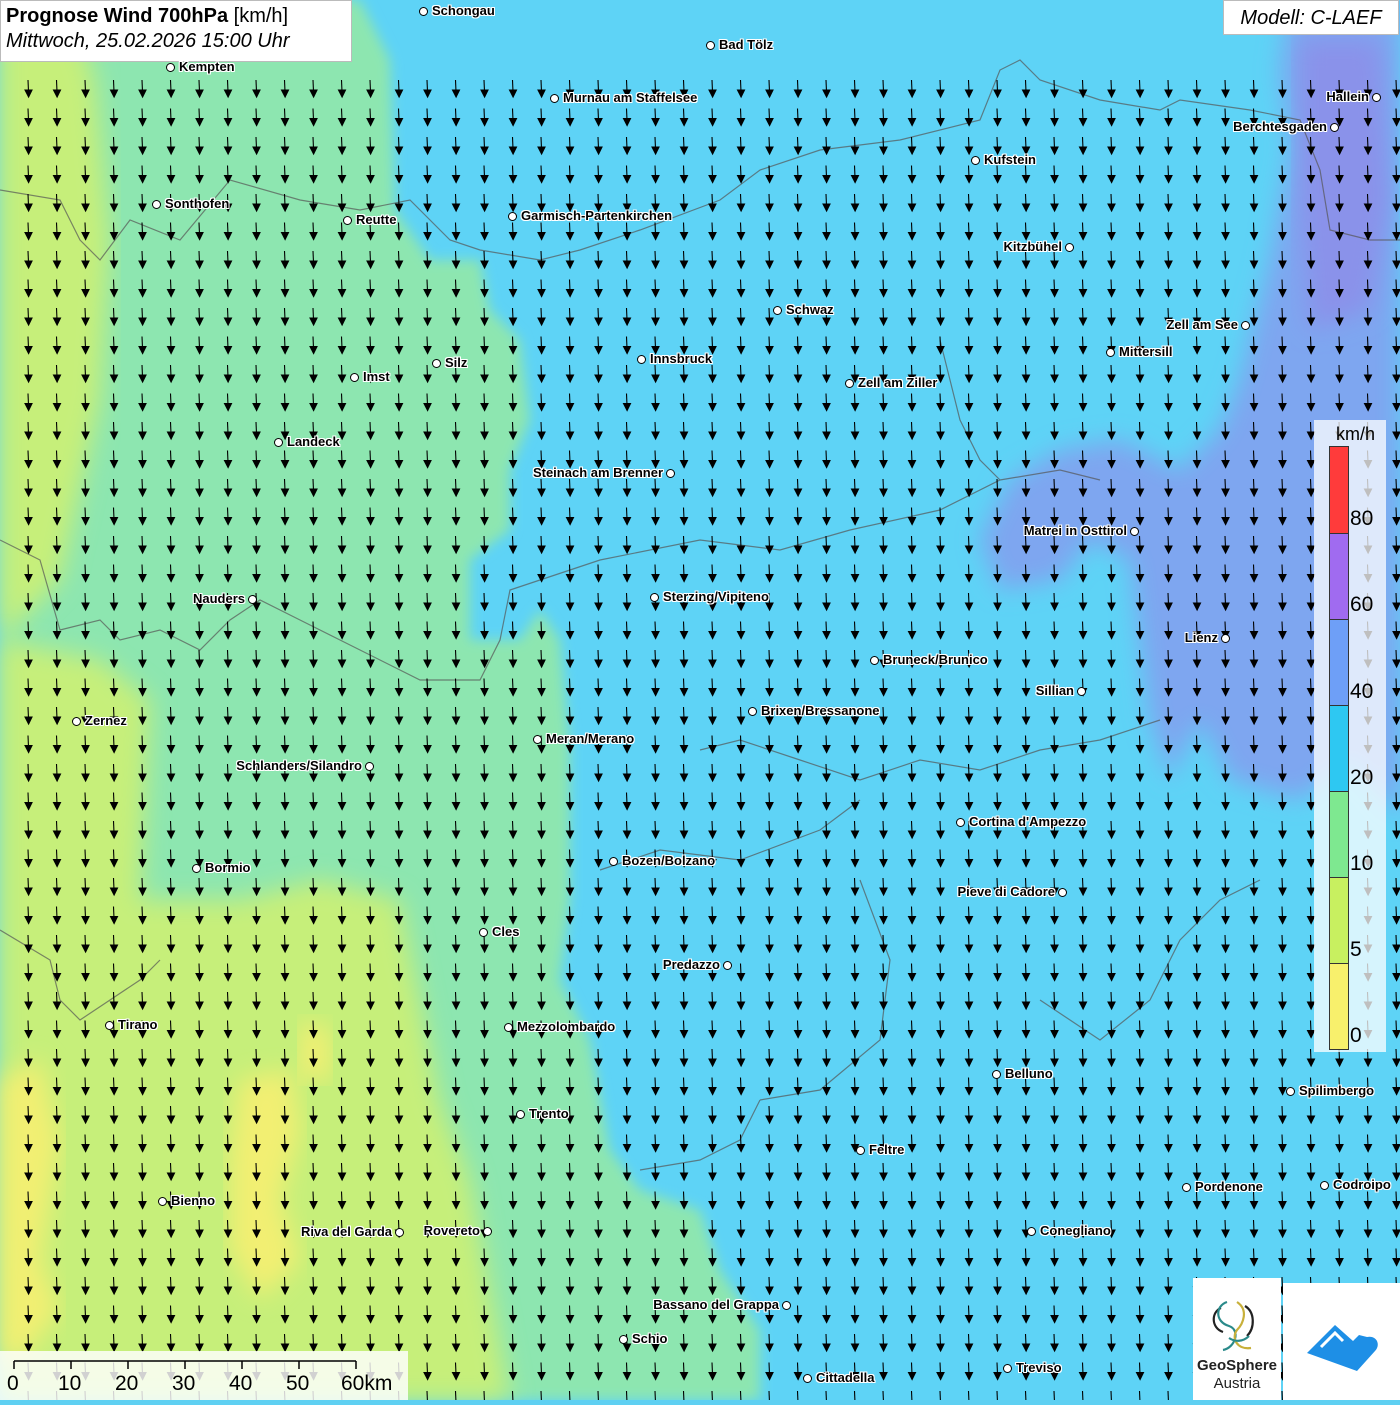 The width and height of the screenshot is (1400, 1405). I want to click on legend-label: 5, so click(1356, 949).